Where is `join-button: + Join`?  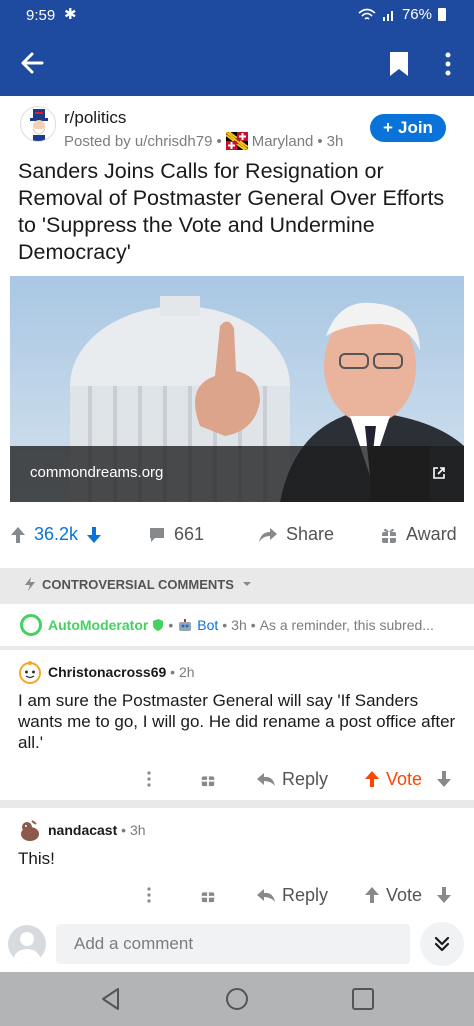 join-button: + Join is located at coordinates (408, 128).